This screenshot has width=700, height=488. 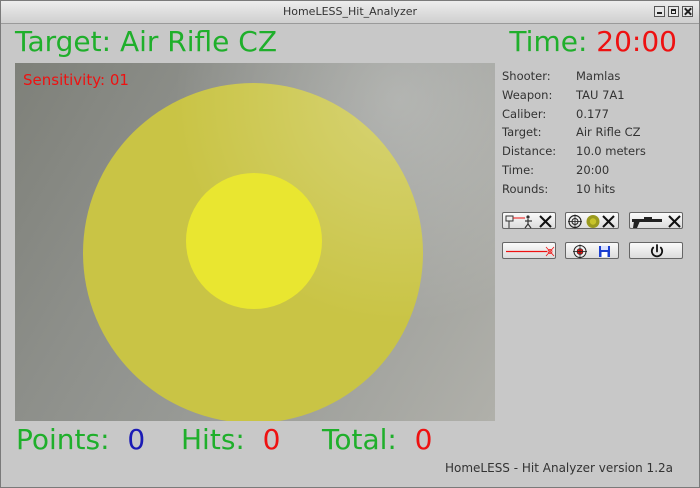 I want to click on time-label: Time:, so click(x=548, y=41).